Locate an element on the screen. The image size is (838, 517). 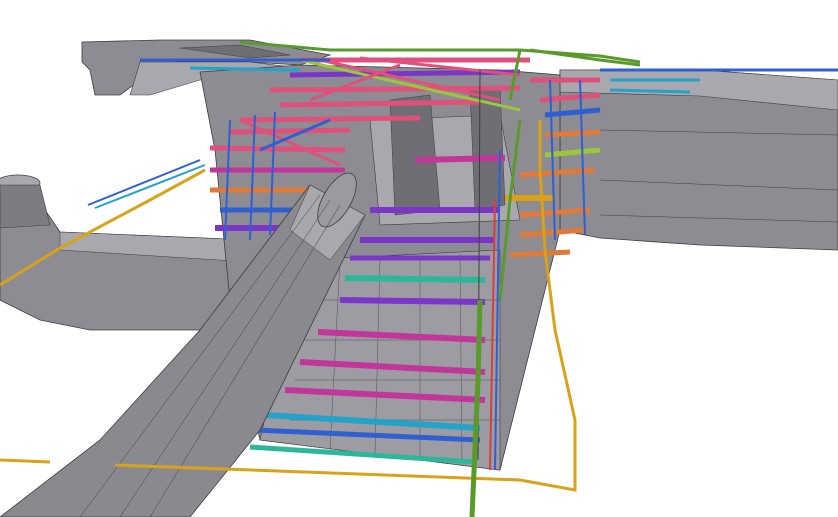
right-concrete-structure is located at coordinates (698, 160).